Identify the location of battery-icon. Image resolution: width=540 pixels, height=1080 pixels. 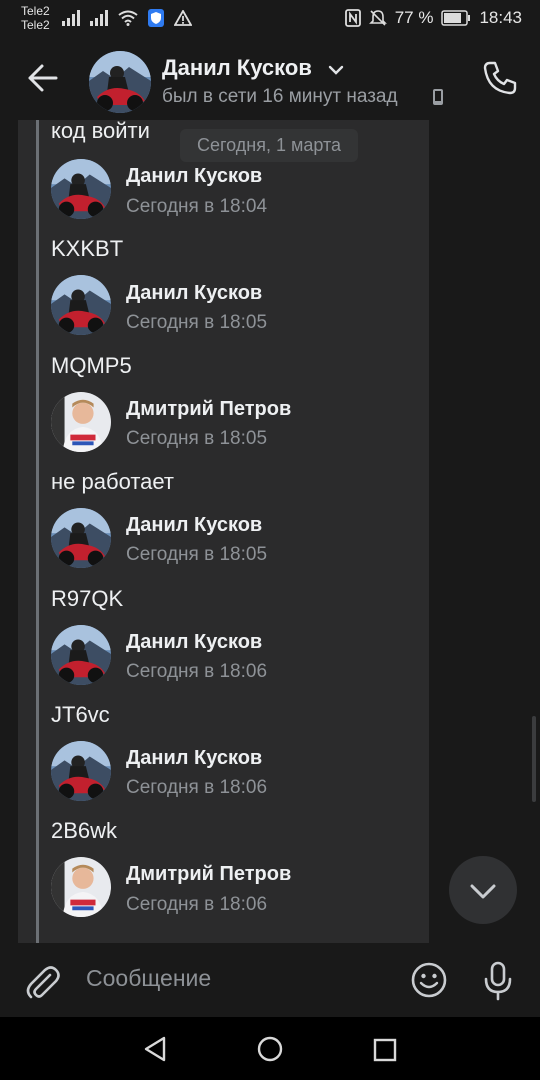
(456, 18).